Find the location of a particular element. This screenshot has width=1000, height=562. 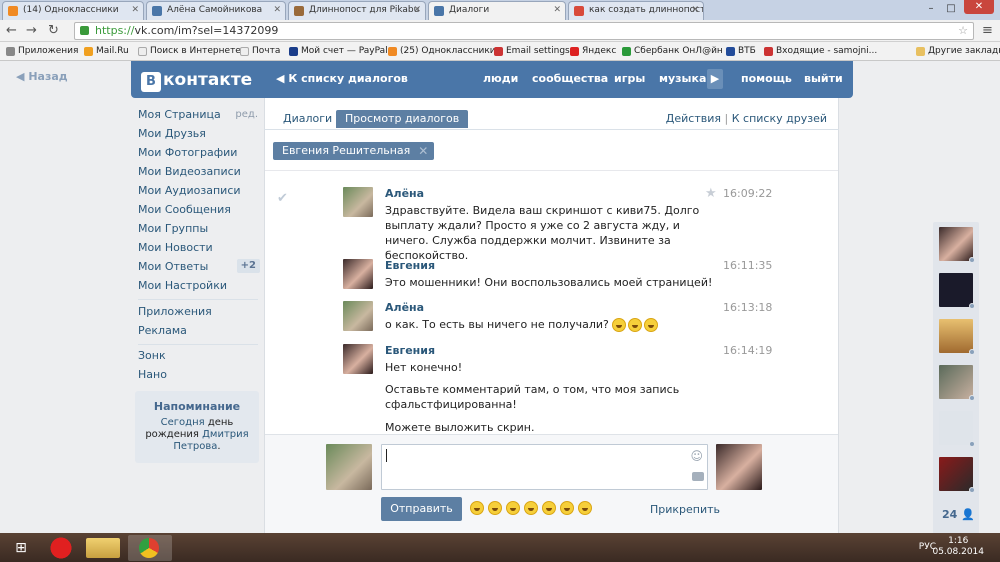

nav-games: игры is located at coordinates (629, 78).